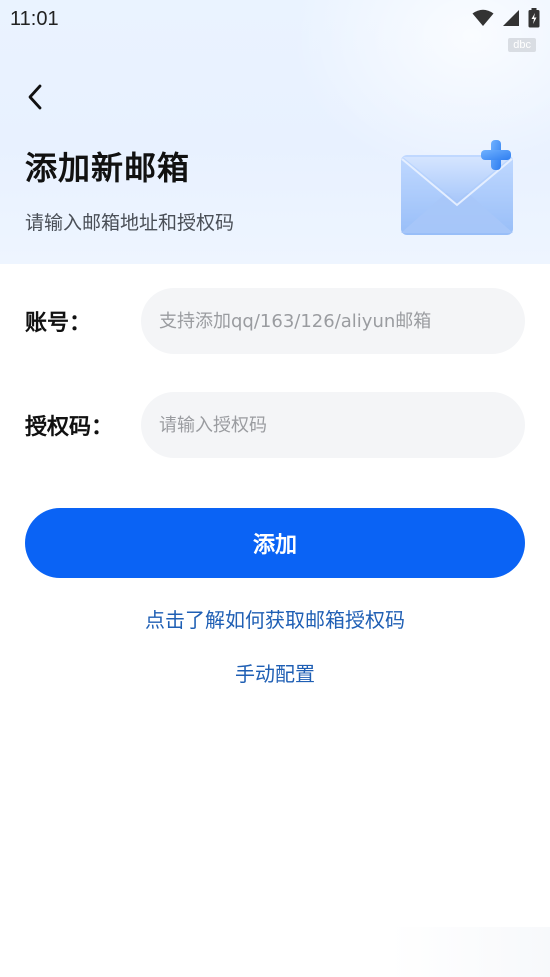  What do you see at coordinates (130, 223) in the screenshot?
I see `page-subtitle: 请输入邮箱地址和授权码` at bounding box center [130, 223].